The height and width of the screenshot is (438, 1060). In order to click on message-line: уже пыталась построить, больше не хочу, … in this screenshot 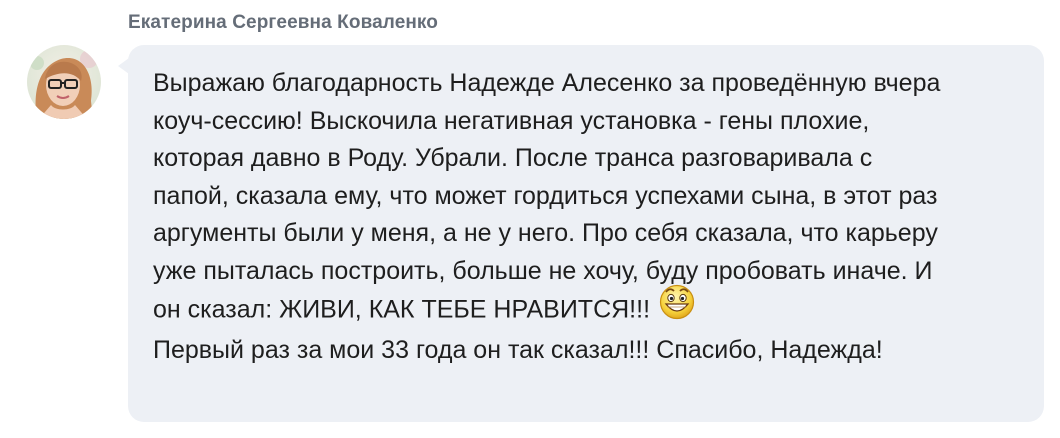, I will do `click(543, 270)`.